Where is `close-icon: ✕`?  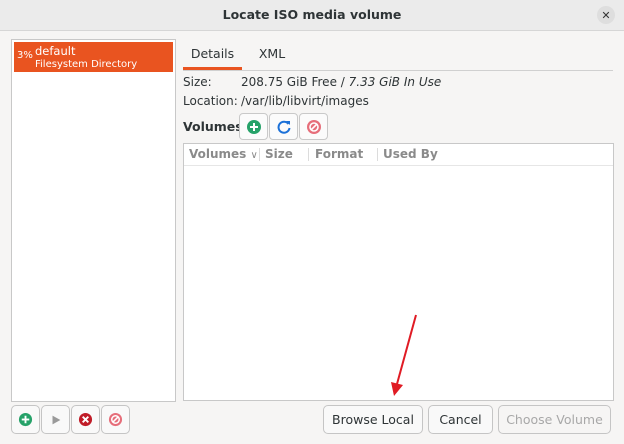
close-icon: ✕ is located at coordinates (606, 15).